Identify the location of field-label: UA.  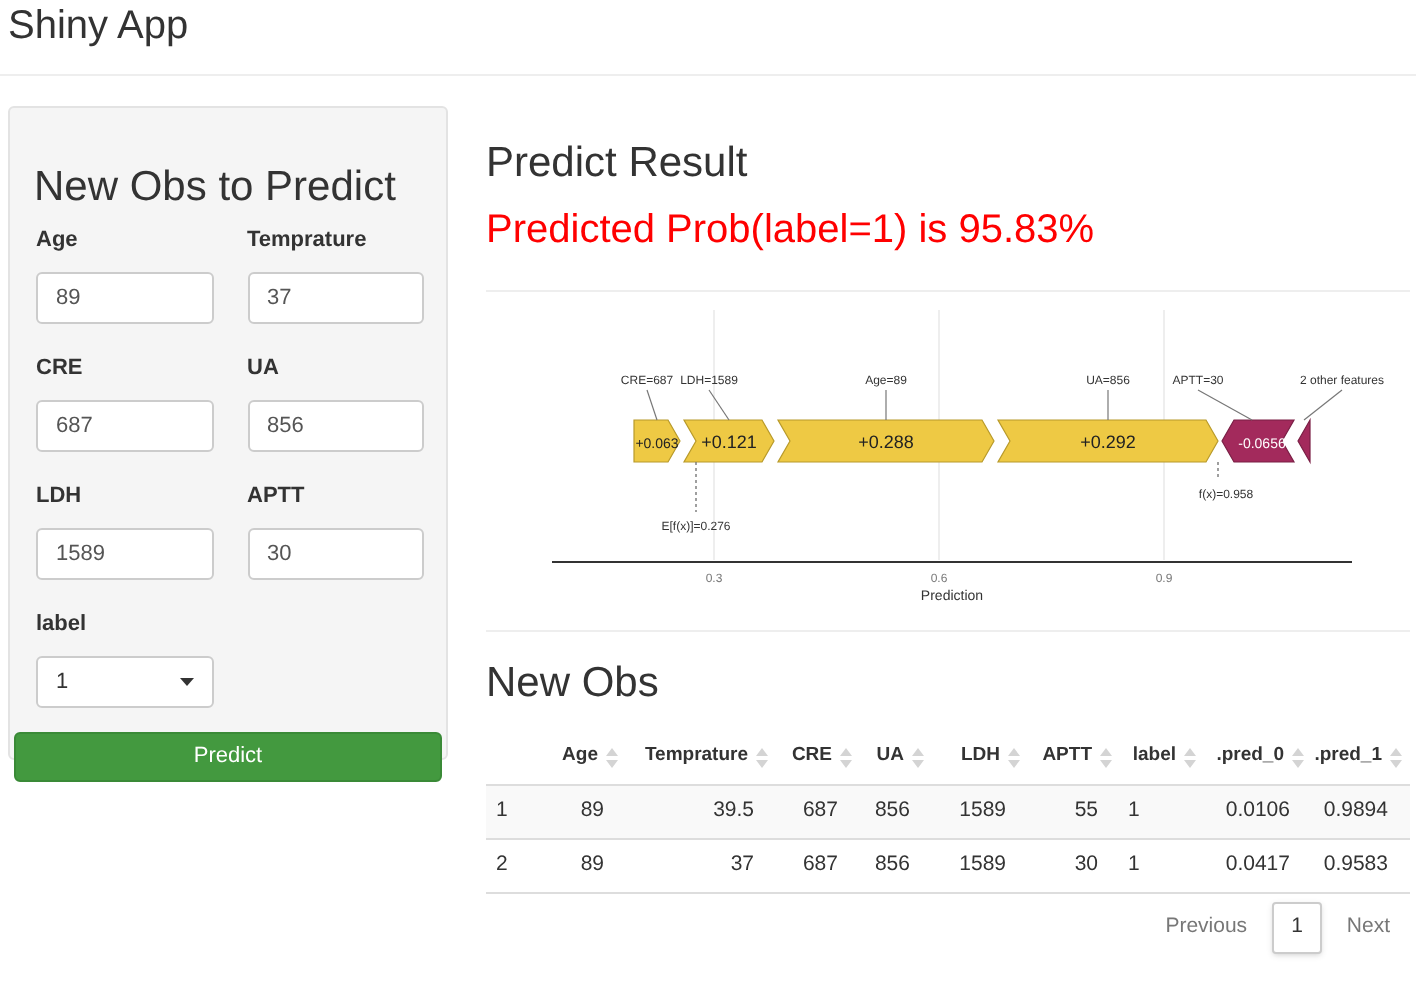
(264, 369).